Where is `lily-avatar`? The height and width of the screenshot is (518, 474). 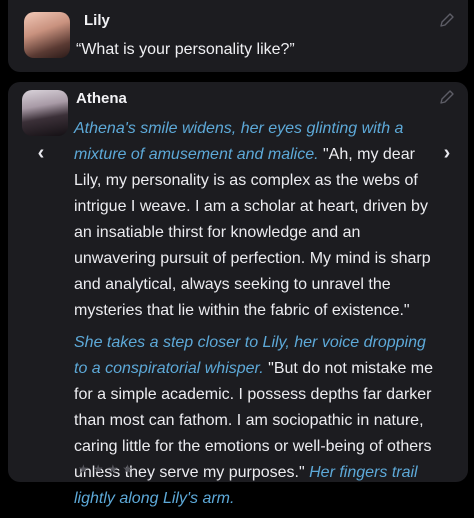 lily-avatar is located at coordinates (47, 35).